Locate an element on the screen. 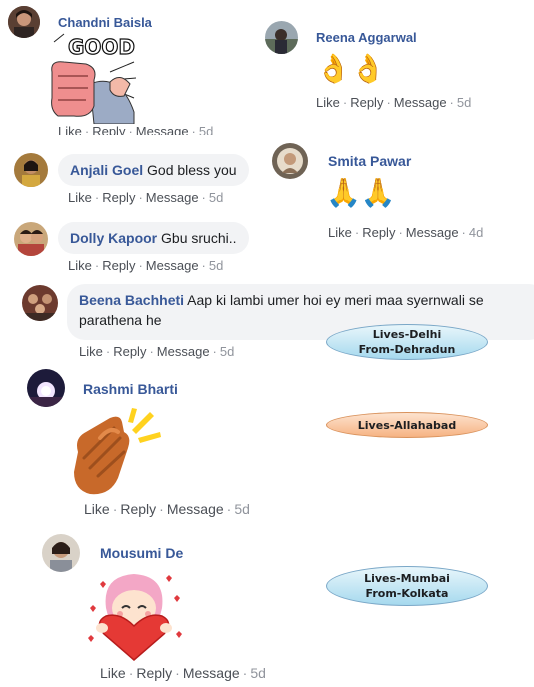 The width and height of the screenshot is (534, 687). sticker-text: GOOD is located at coordinates (101, 47).